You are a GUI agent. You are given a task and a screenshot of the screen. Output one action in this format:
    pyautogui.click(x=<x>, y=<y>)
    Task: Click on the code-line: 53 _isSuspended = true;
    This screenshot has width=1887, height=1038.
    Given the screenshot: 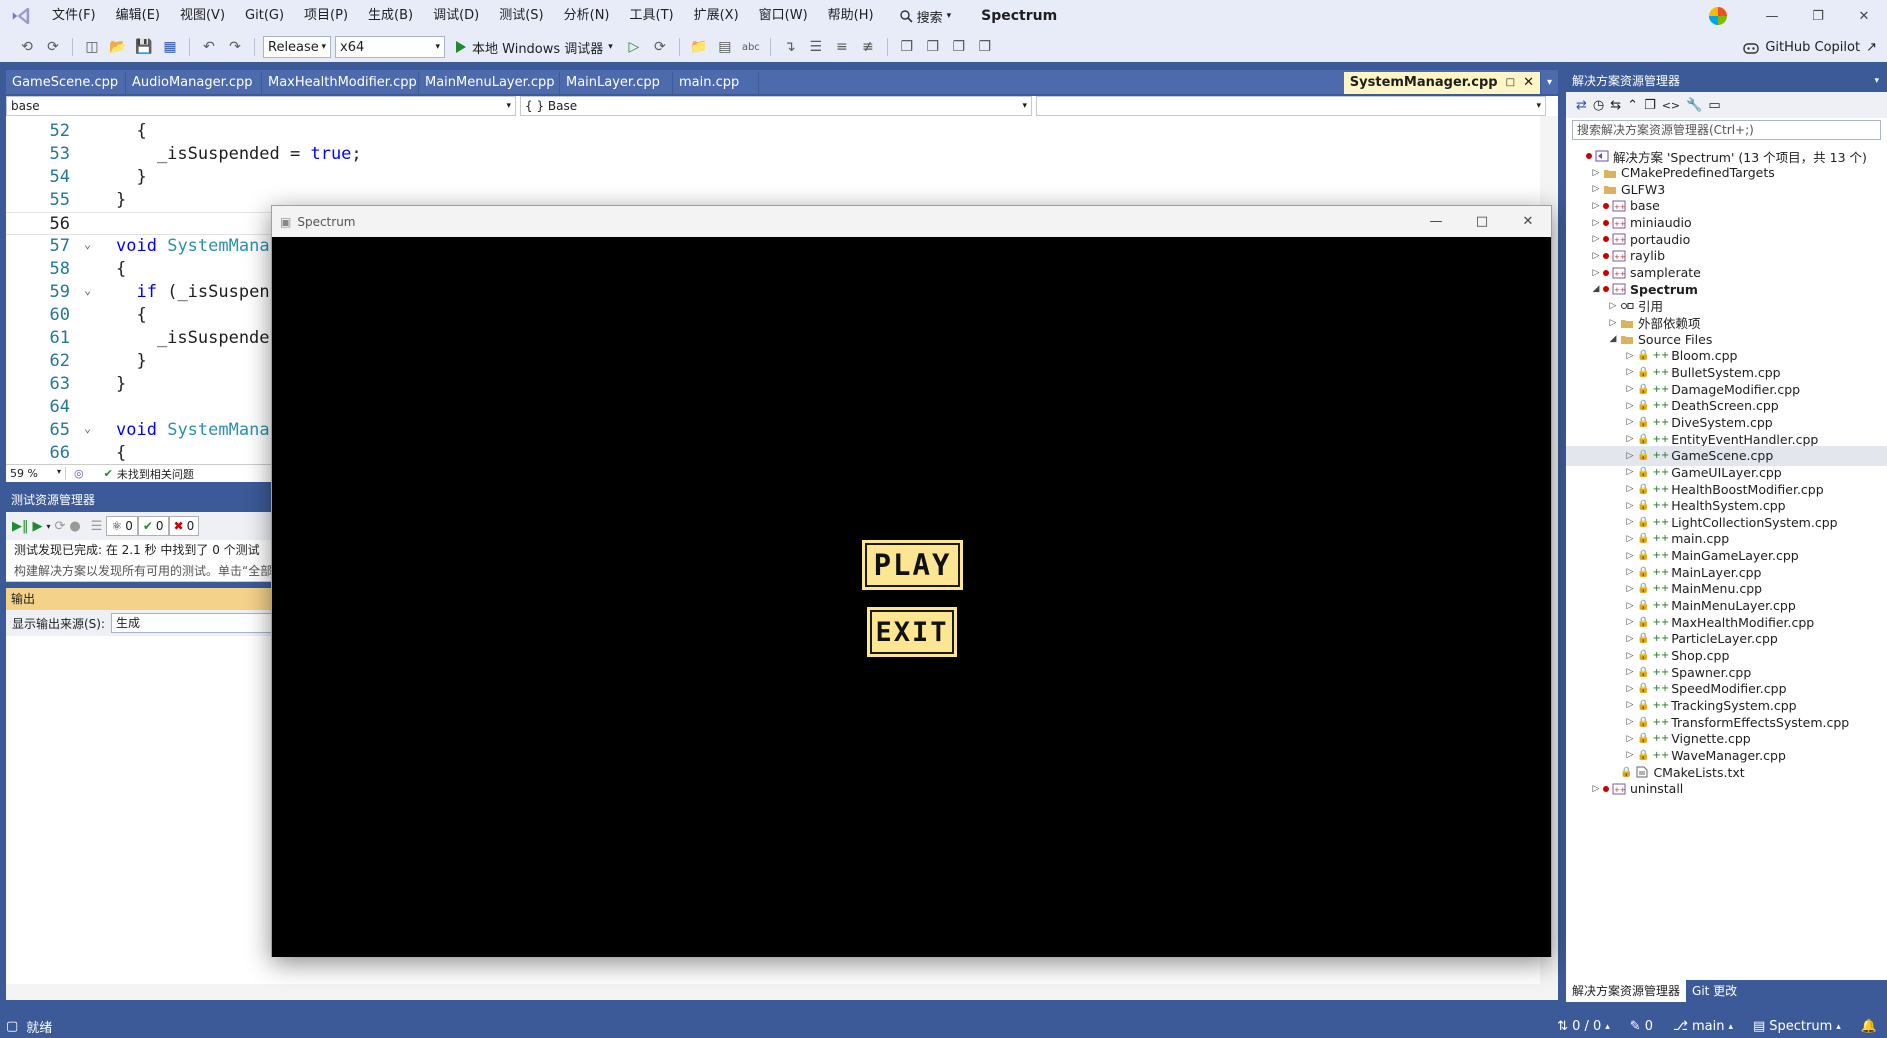 What is the action you would take?
    pyautogui.click(x=782, y=154)
    